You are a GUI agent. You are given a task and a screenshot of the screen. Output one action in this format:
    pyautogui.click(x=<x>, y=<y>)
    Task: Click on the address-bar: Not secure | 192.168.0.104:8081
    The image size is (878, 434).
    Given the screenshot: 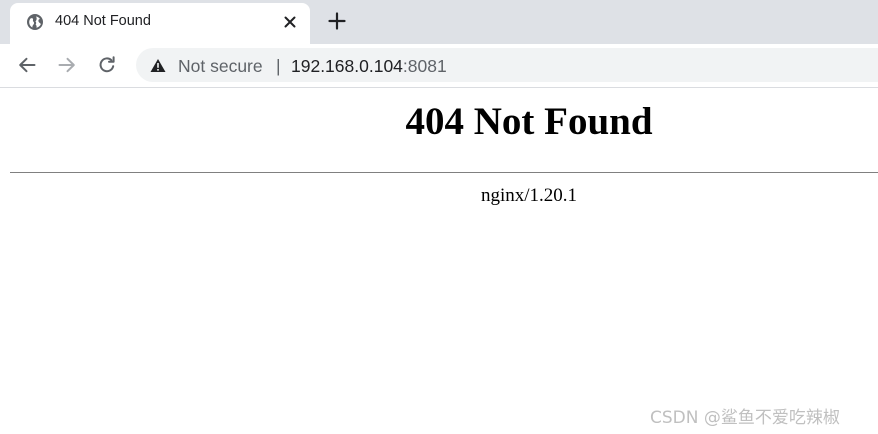 What is the action you would take?
    pyautogui.click(x=507, y=65)
    